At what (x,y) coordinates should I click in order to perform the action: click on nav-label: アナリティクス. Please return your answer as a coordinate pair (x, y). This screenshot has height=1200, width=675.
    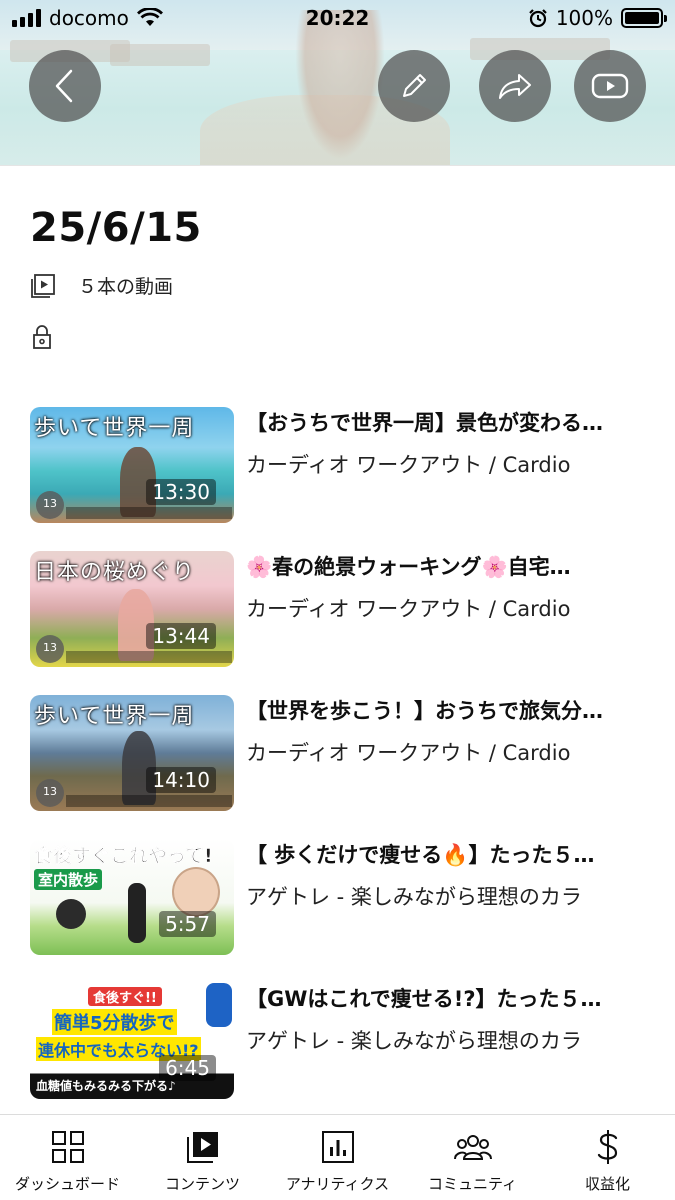
    Looking at the image, I should click on (337, 1184).